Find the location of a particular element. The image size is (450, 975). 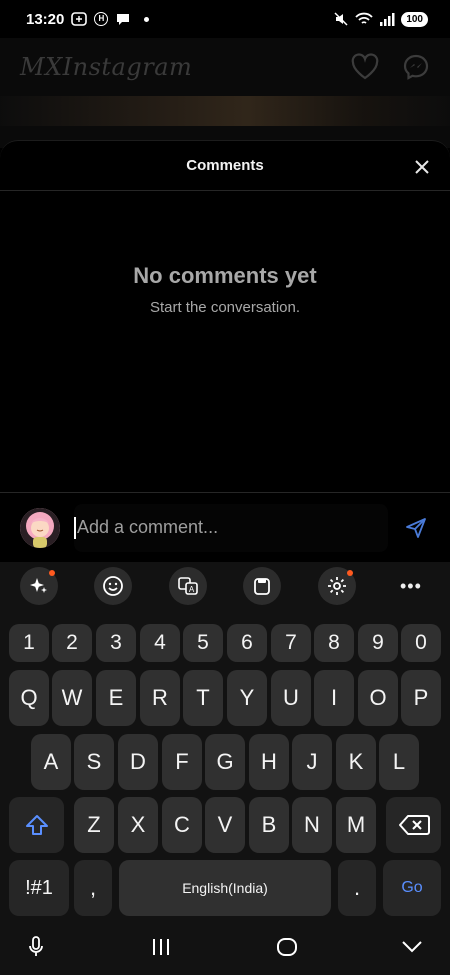

sync-icon is located at coordinates (79, 19).